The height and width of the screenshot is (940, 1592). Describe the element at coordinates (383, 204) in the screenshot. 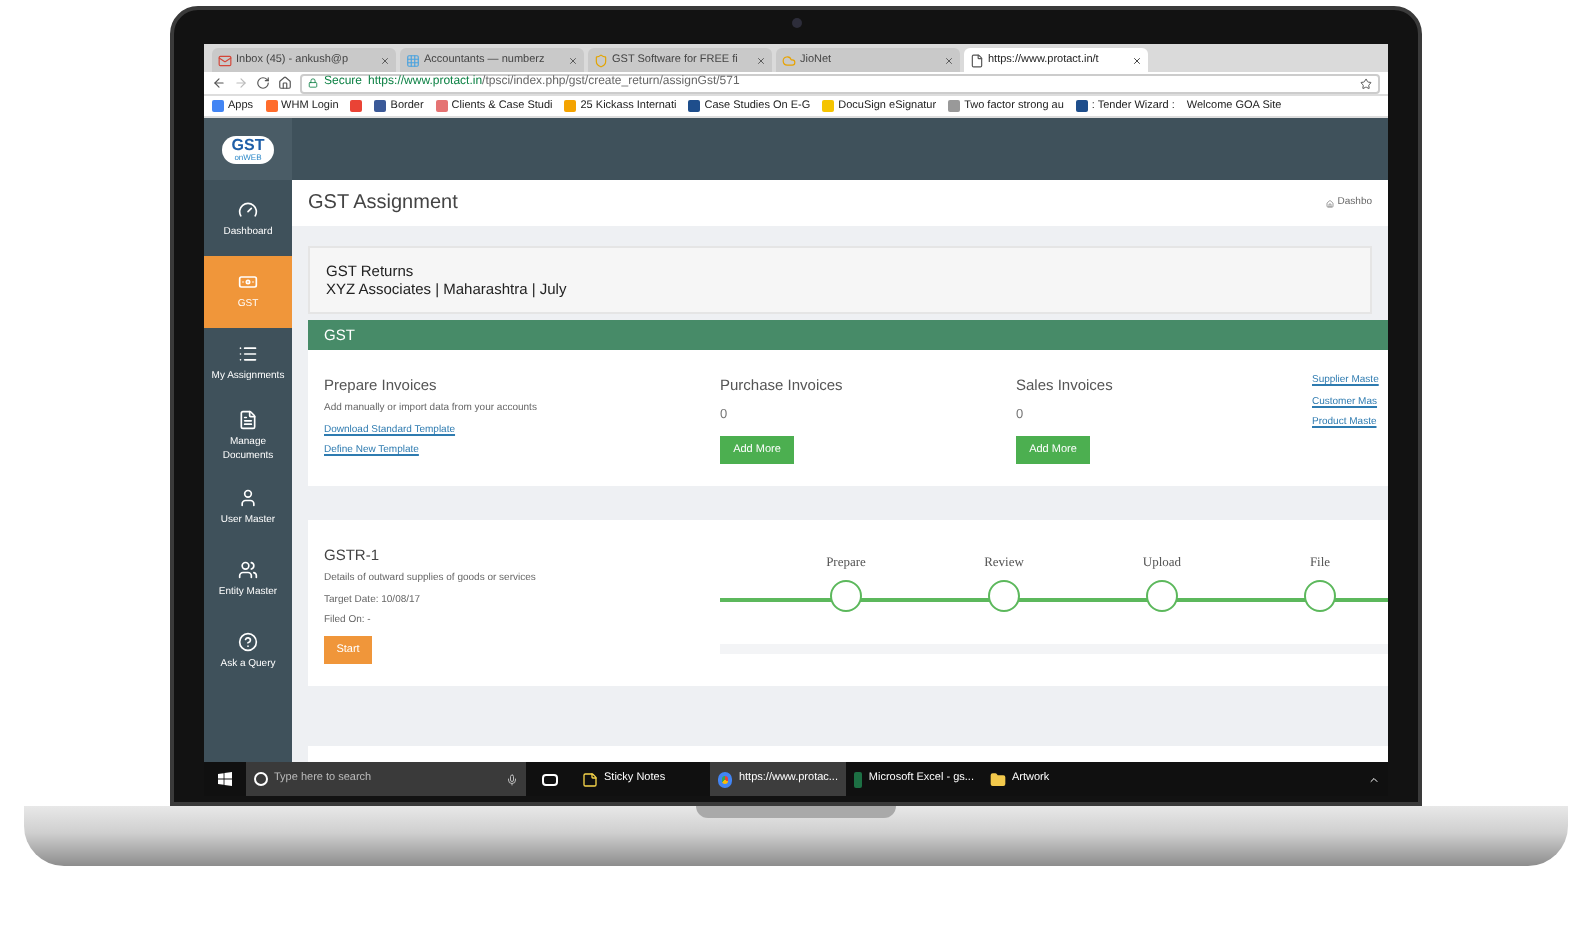

I see `page-title: GST Assignment` at that location.